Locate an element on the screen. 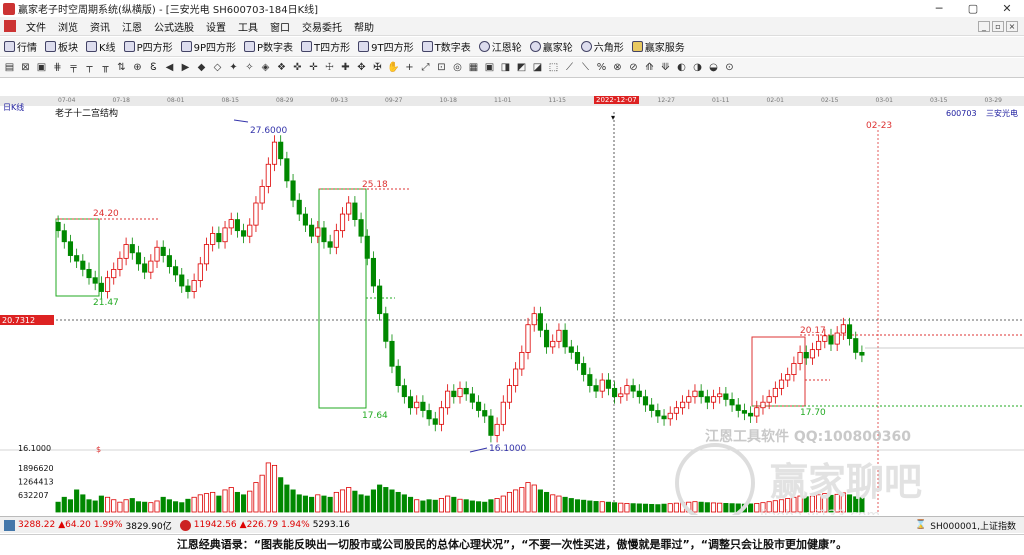  drawing-tool-icon-25: + is located at coordinates (409, 67).